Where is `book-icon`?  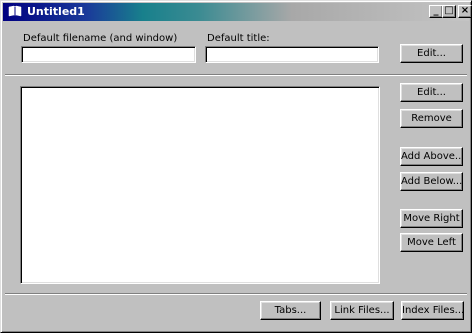
book-icon is located at coordinates (15, 11).